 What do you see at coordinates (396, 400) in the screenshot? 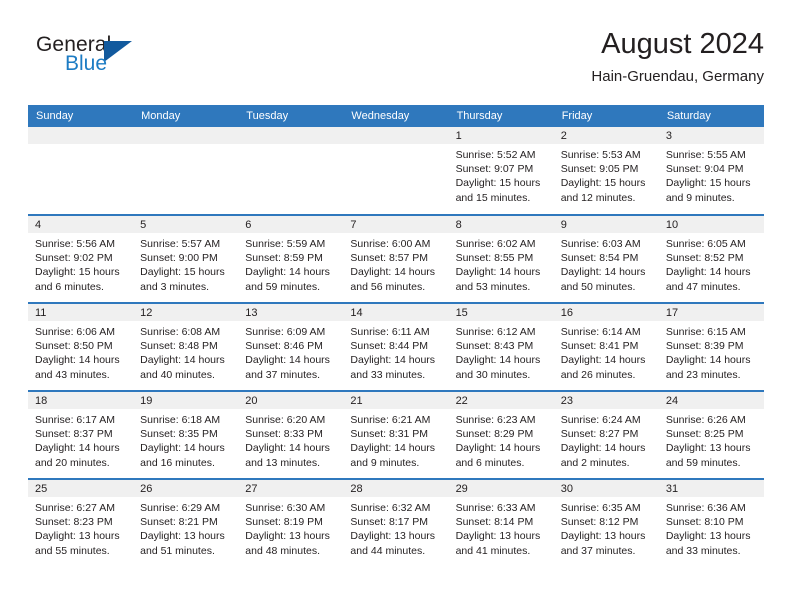
I see `day-number: 21` at bounding box center [396, 400].